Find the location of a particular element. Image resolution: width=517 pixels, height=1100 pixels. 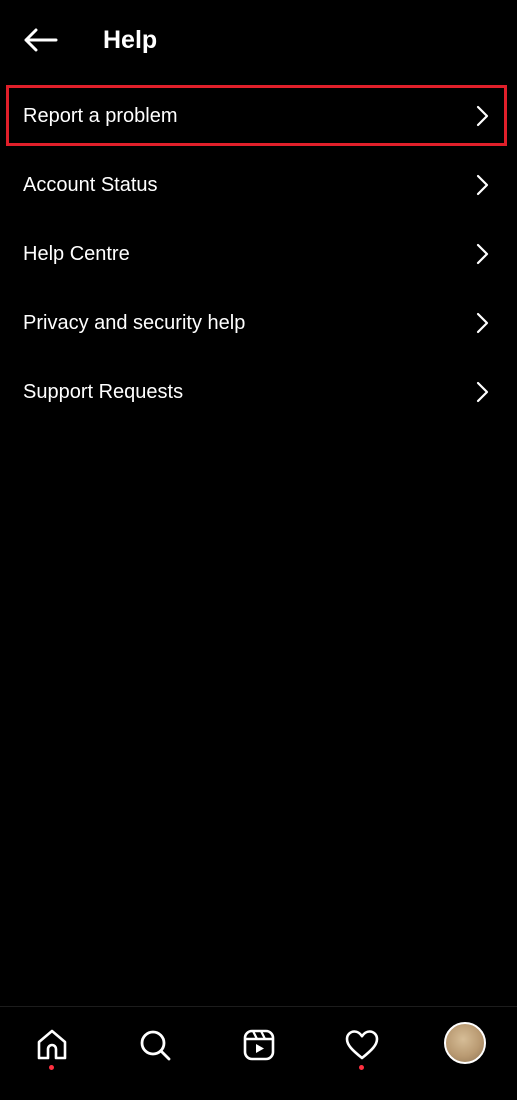

menu-item-help-centre: Help Centre is located at coordinates (258, 253).